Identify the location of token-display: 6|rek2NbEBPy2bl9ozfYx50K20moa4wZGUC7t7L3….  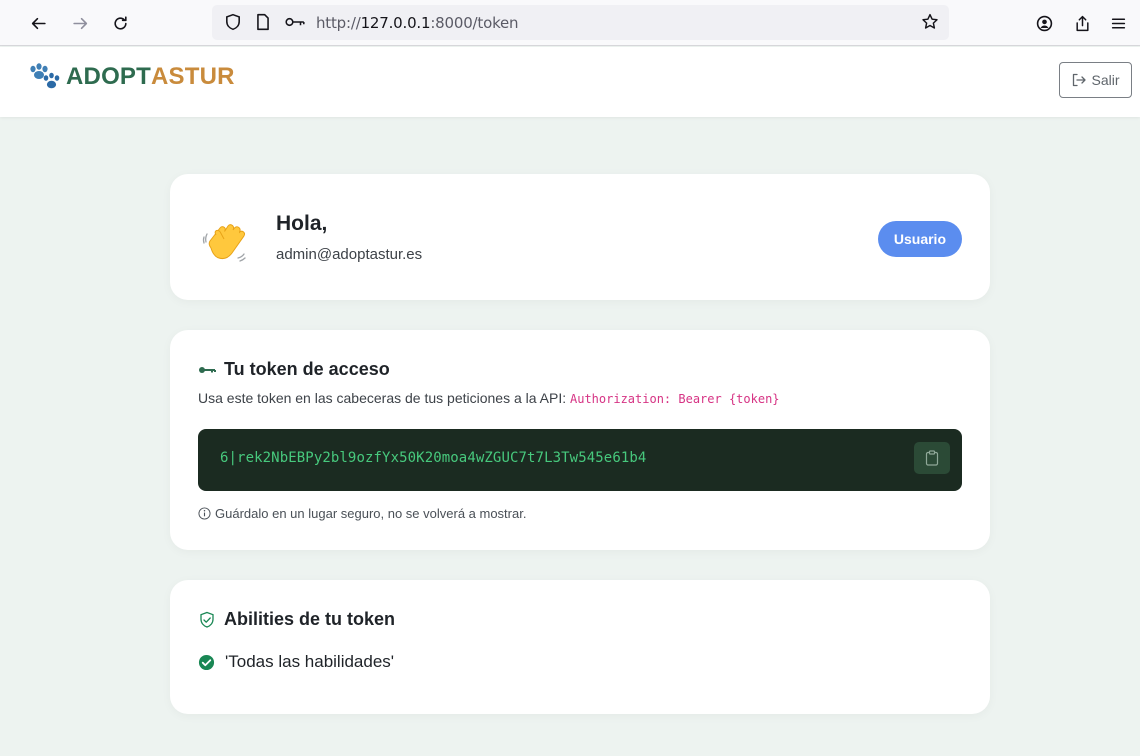
(580, 460).